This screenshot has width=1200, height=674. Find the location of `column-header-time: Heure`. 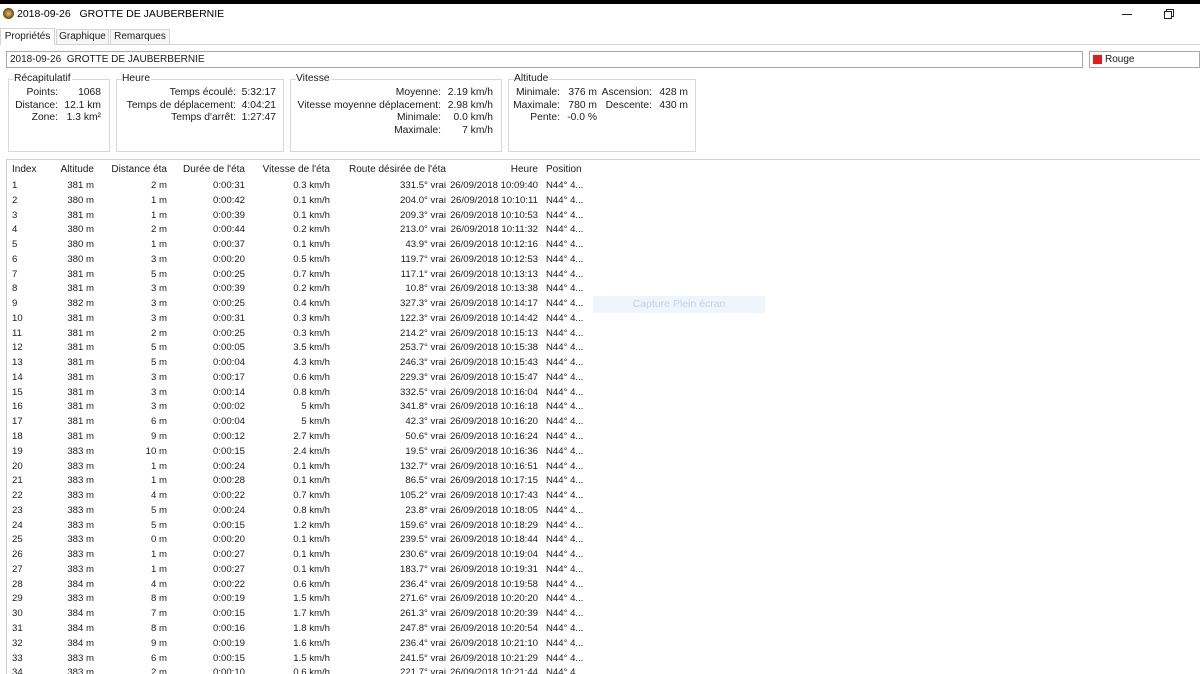

column-header-time: Heure is located at coordinates (495, 169).